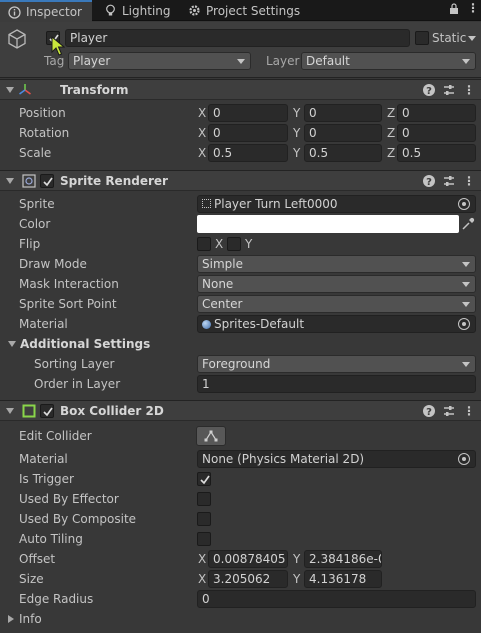 This screenshot has height=633, width=481. What do you see at coordinates (473, 8) in the screenshot?
I see `menu-icon: ⋮` at bounding box center [473, 8].